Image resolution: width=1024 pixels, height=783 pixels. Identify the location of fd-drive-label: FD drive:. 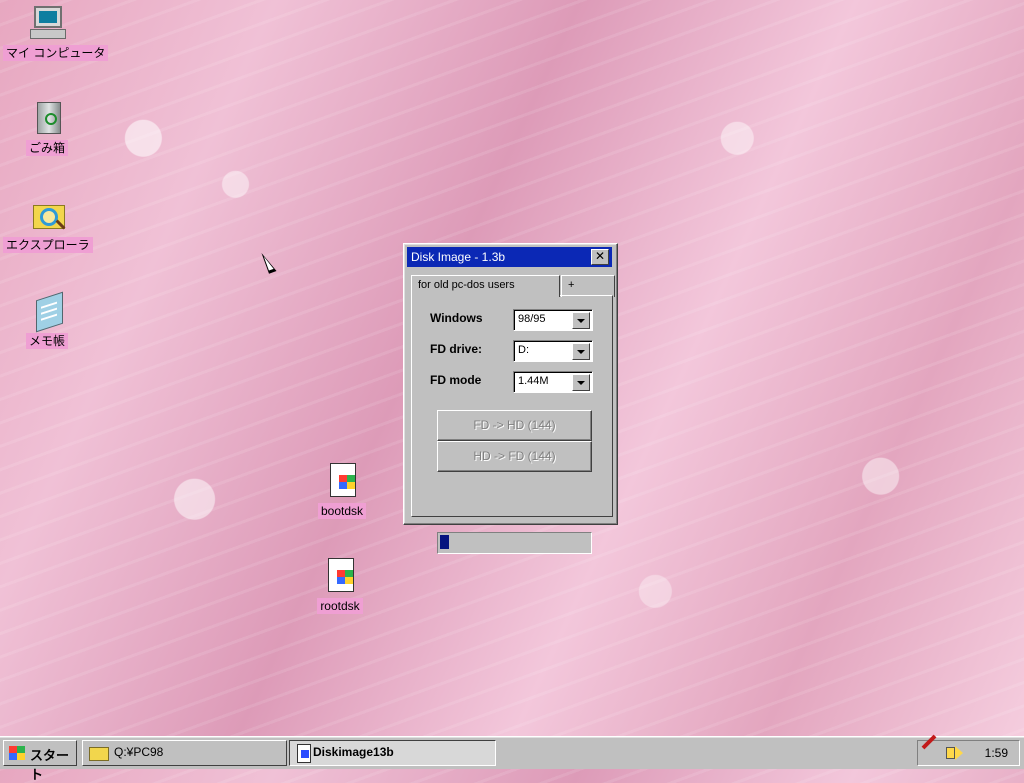
(456, 349).